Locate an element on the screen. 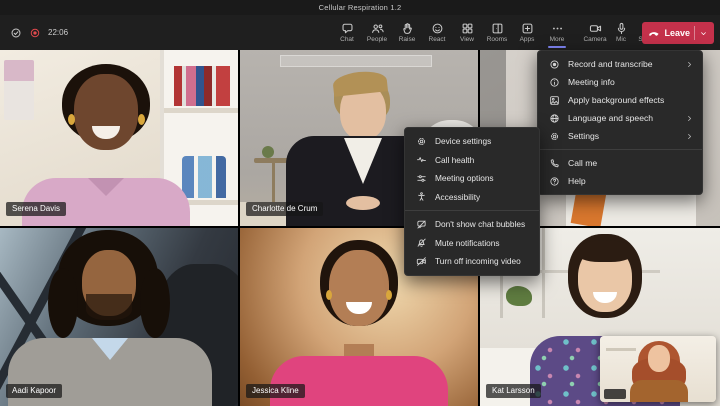  menu-item-settings: Settings is located at coordinates (620, 136).